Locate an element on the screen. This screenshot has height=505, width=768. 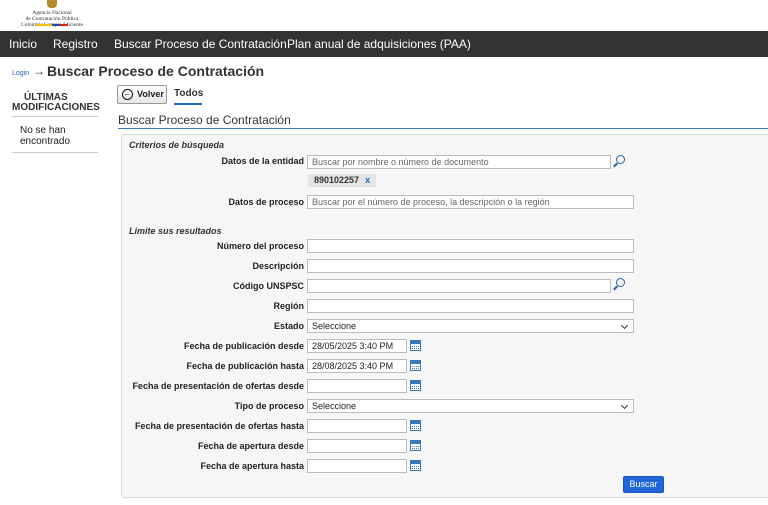
entity-search-input: Buscar por nombre o número de documento is located at coordinates (459, 162).